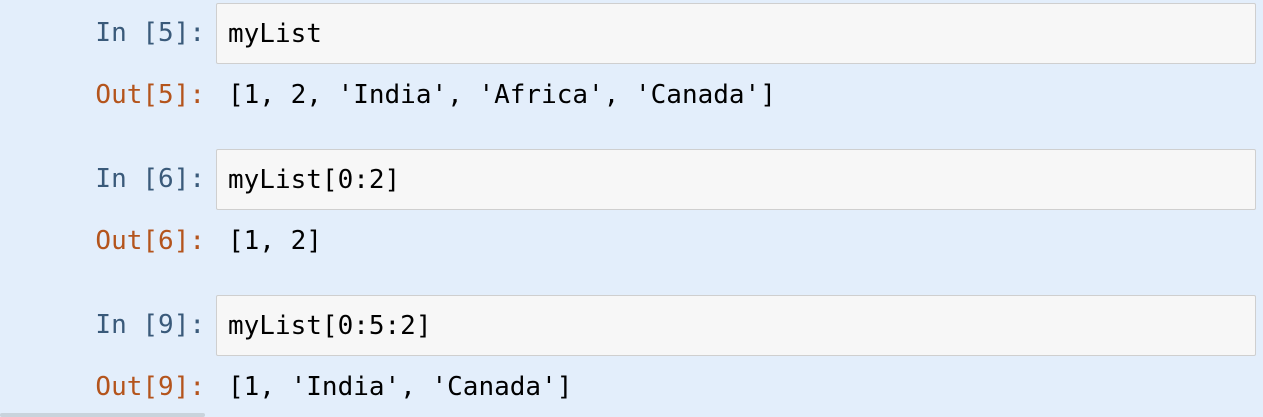 This screenshot has height=417, width=1263. What do you see at coordinates (314, 180) in the screenshot?
I see `code-text: myList[0:2]` at bounding box center [314, 180].